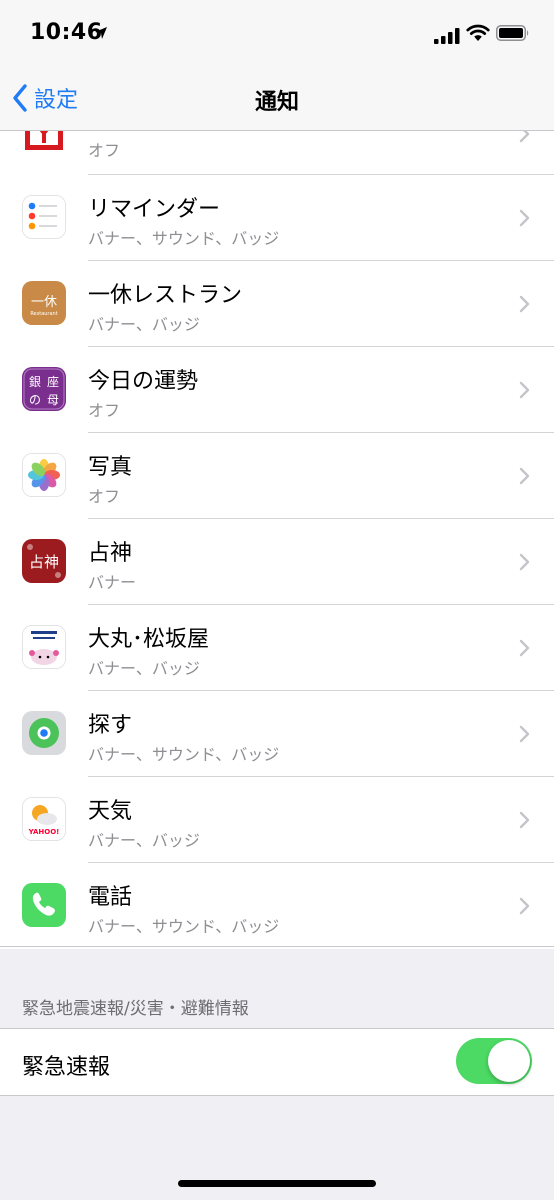  Describe the element at coordinates (509, 1061) in the screenshot. I see `toggle-knob` at that location.